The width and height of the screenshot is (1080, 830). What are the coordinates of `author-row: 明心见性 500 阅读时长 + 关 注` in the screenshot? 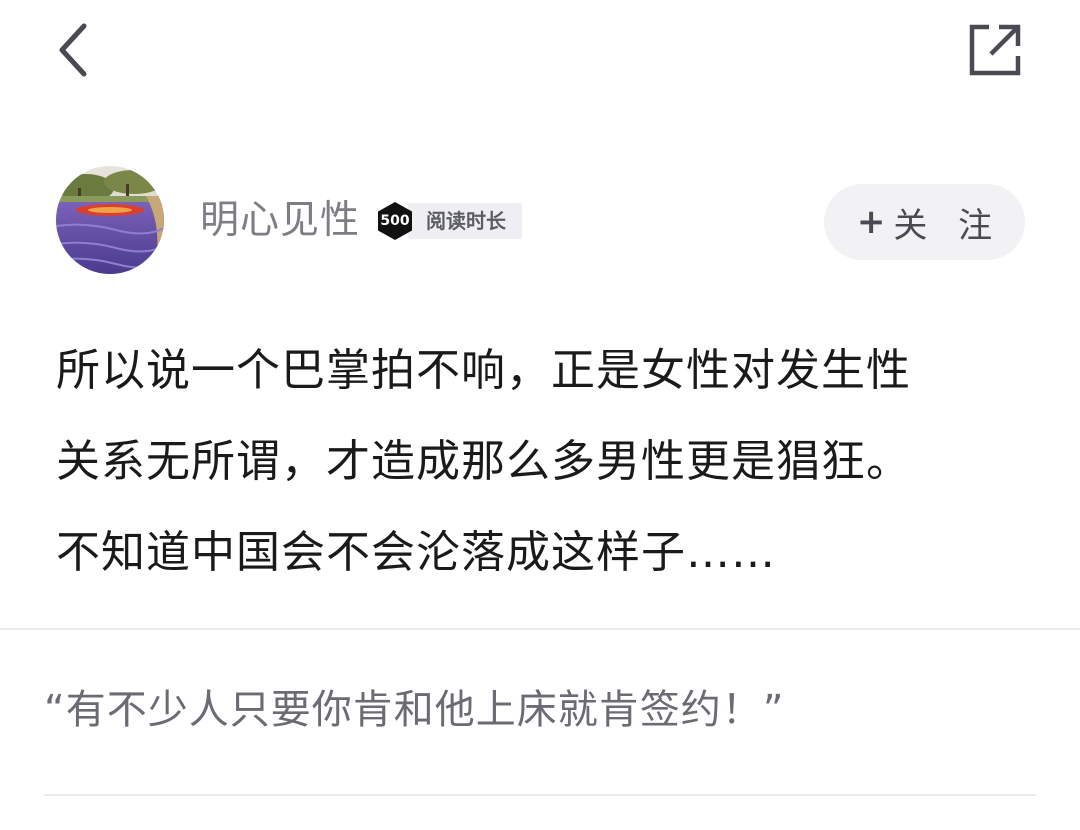 It's located at (541, 221).